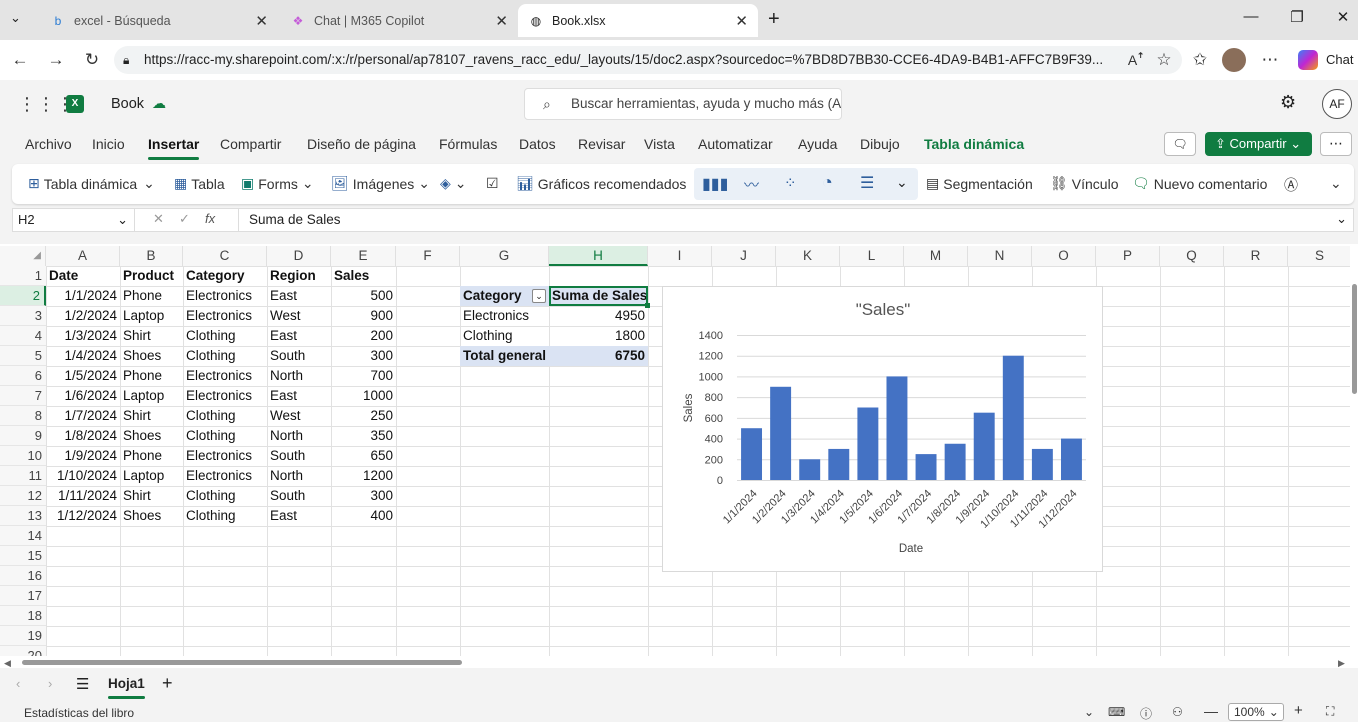 The image size is (1358, 722). Describe the element at coordinates (79, 713) in the screenshot. I see `workbook-stats: Estadísticas del libro` at that location.